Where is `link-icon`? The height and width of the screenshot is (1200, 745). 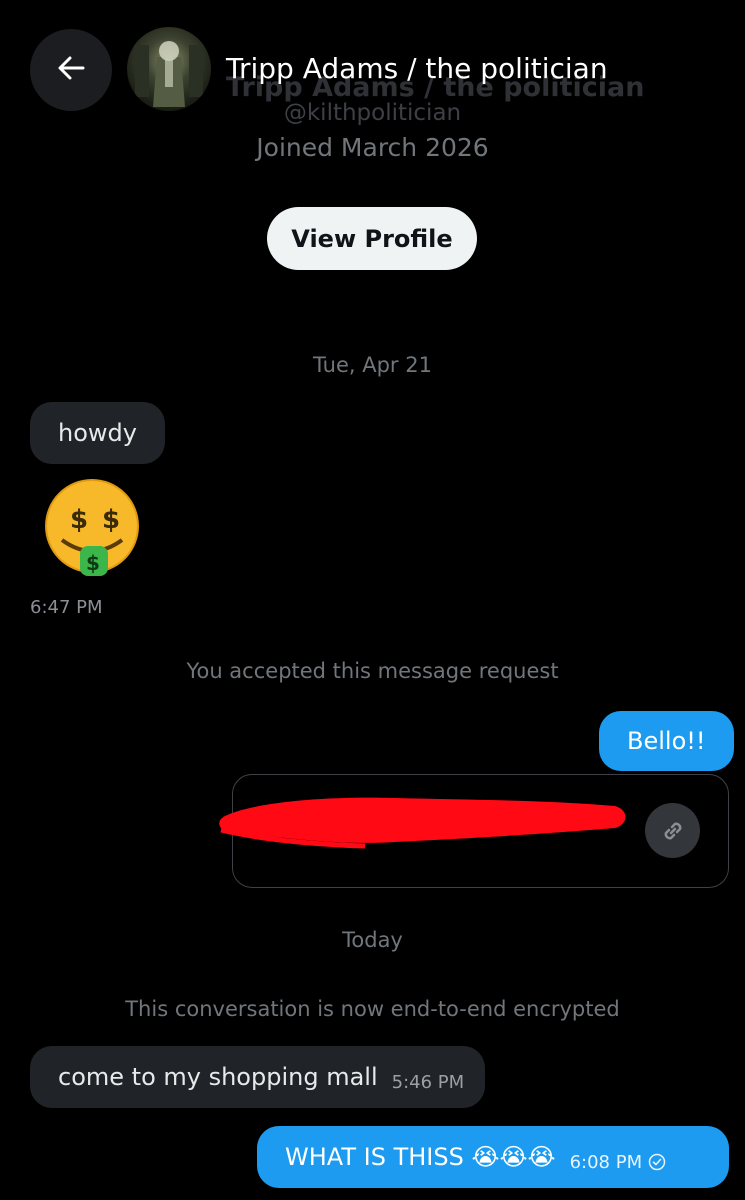 link-icon is located at coordinates (672, 830).